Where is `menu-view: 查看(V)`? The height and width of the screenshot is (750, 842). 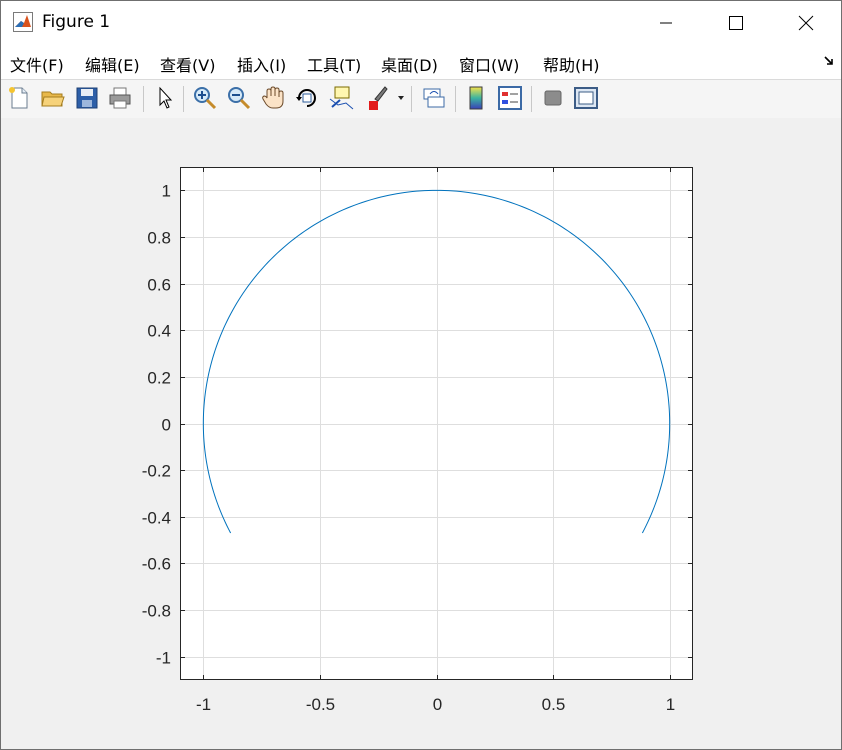 menu-view: 查看(V) is located at coordinates (187, 64).